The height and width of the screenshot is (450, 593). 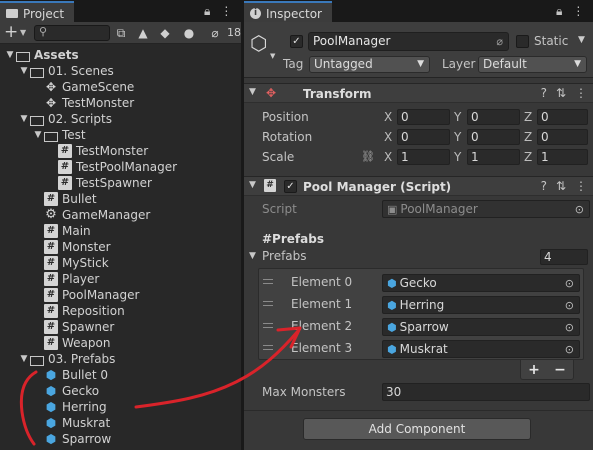 What do you see at coordinates (408, 41) in the screenshot?
I see `gameobject-name-field: PoolManager ⌀` at bounding box center [408, 41].